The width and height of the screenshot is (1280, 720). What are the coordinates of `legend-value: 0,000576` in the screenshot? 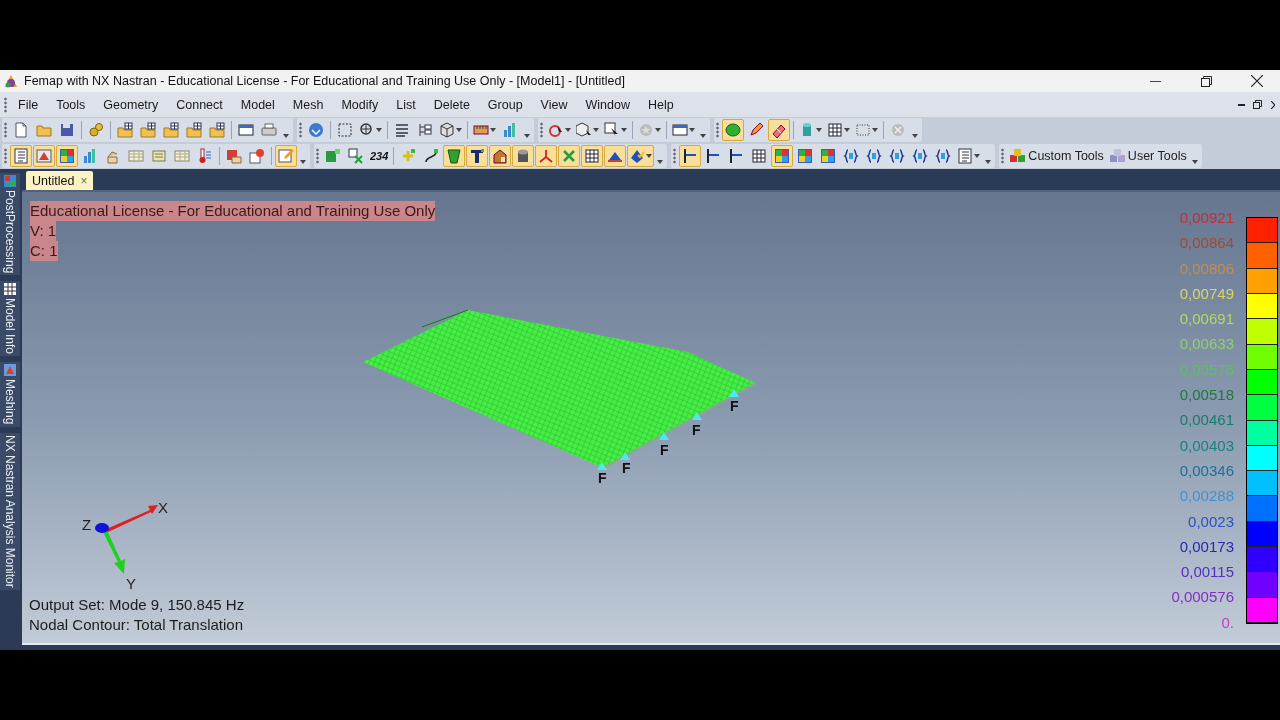 It's located at (1202, 597).